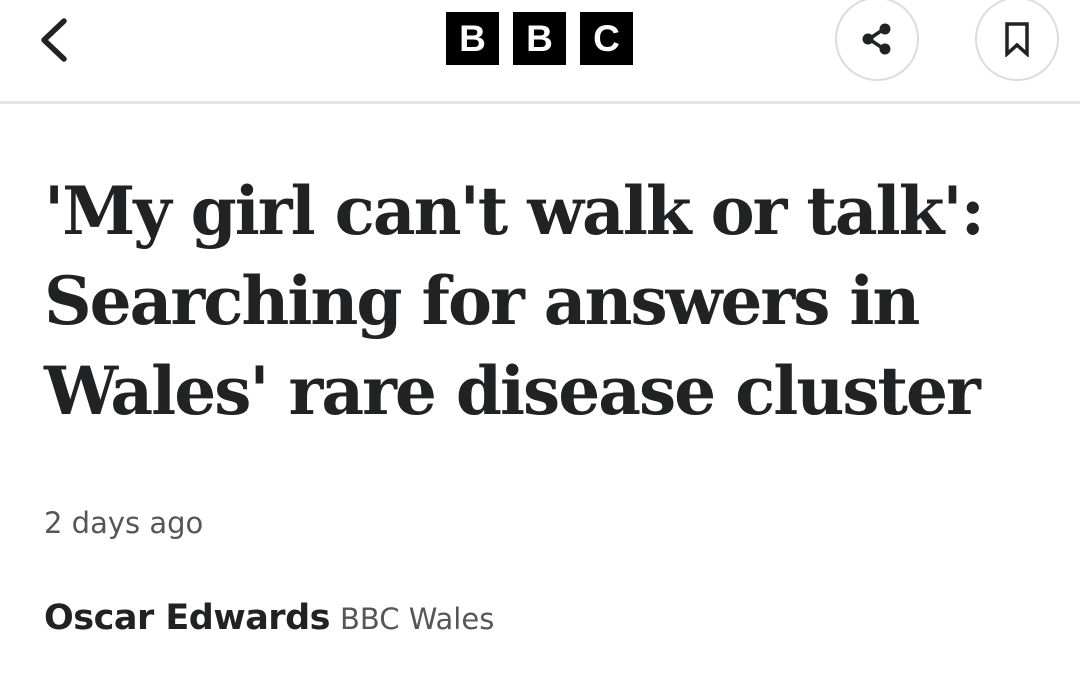 Image resolution: width=1080 pixels, height=675 pixels. I want to click on bbc-logo: B B C, so click(539, 38).